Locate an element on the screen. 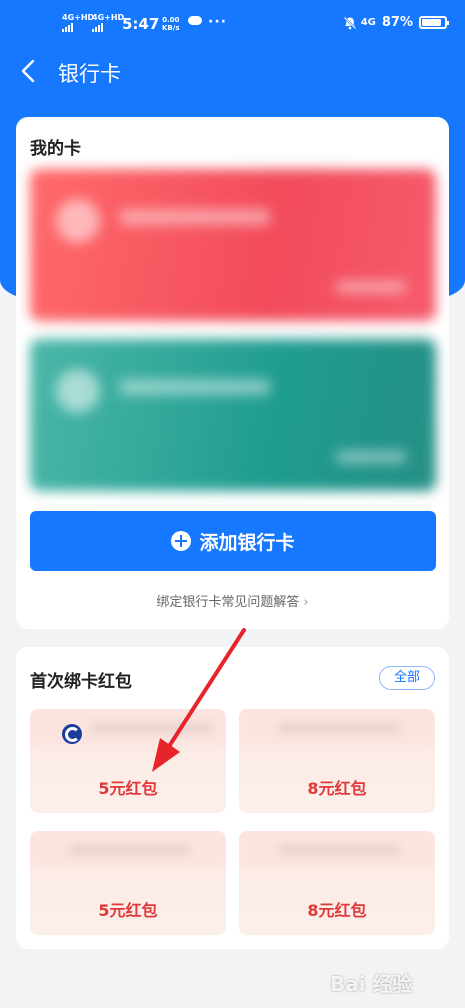 The width and height of the screenshot is (465, 1008). network-label-3: 4G is located at coordinates (368, 22).